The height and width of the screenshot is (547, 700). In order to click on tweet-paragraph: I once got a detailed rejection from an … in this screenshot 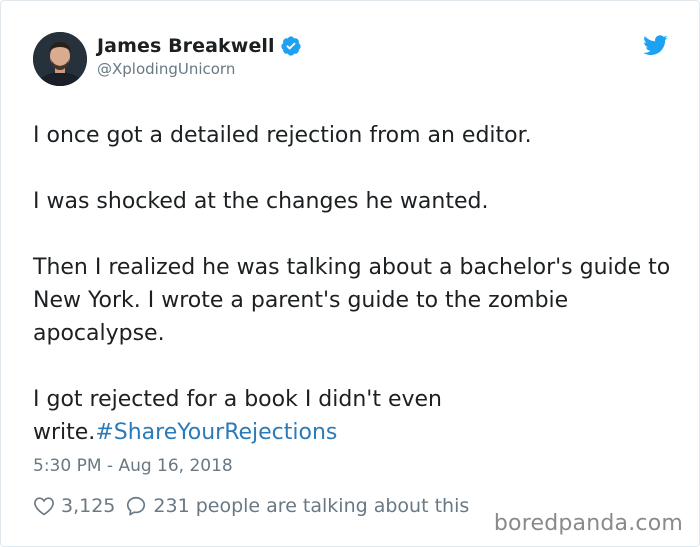, I will do `click(282, 135)`.